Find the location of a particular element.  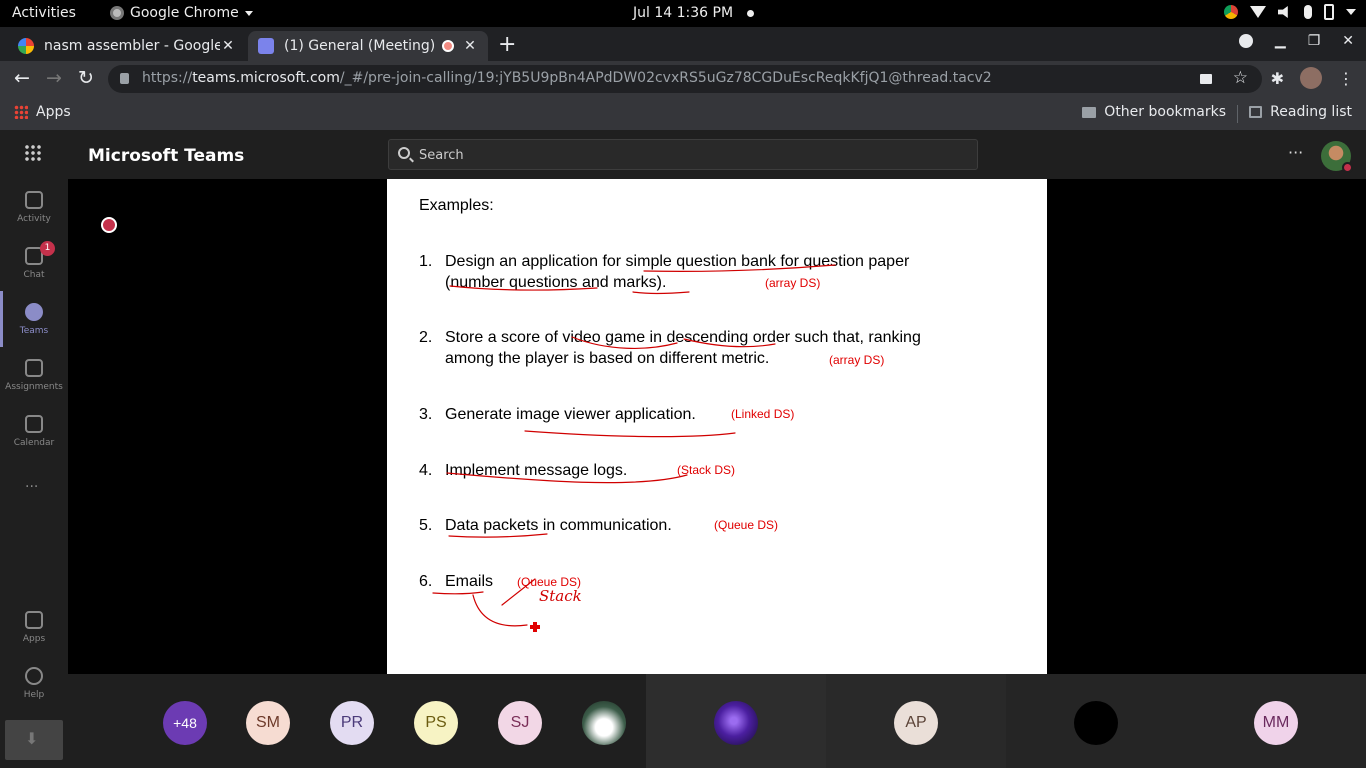

clock: Jul 14 1:36 PM is located at coordinates (683, 13).